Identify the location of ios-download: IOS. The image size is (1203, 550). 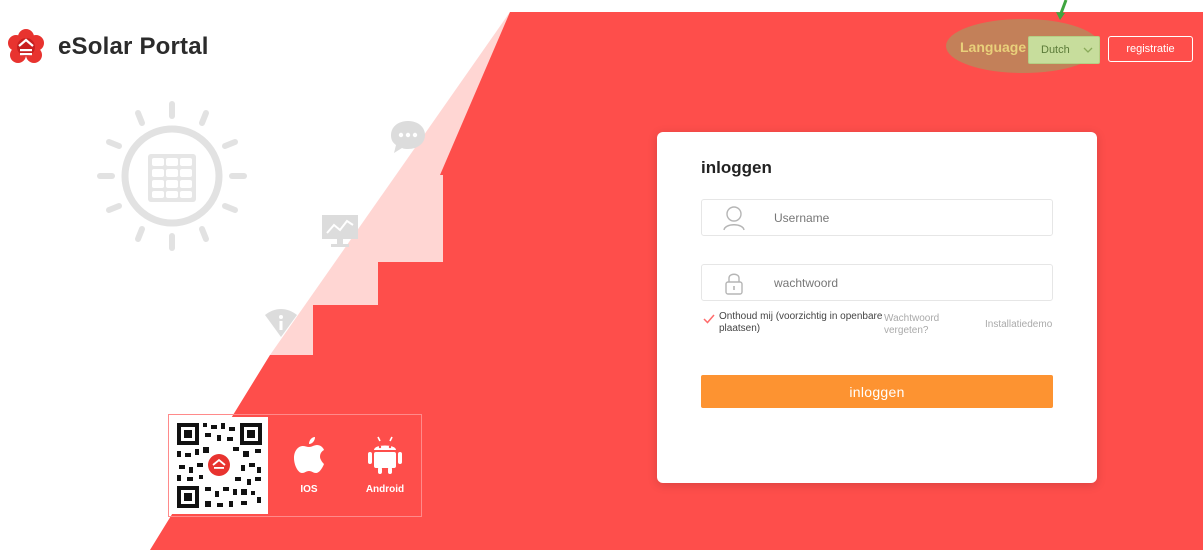
(309, 465).